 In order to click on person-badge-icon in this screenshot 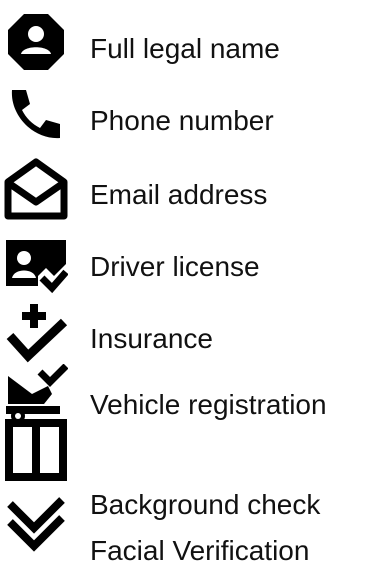, I will do `click(36, 42)`.